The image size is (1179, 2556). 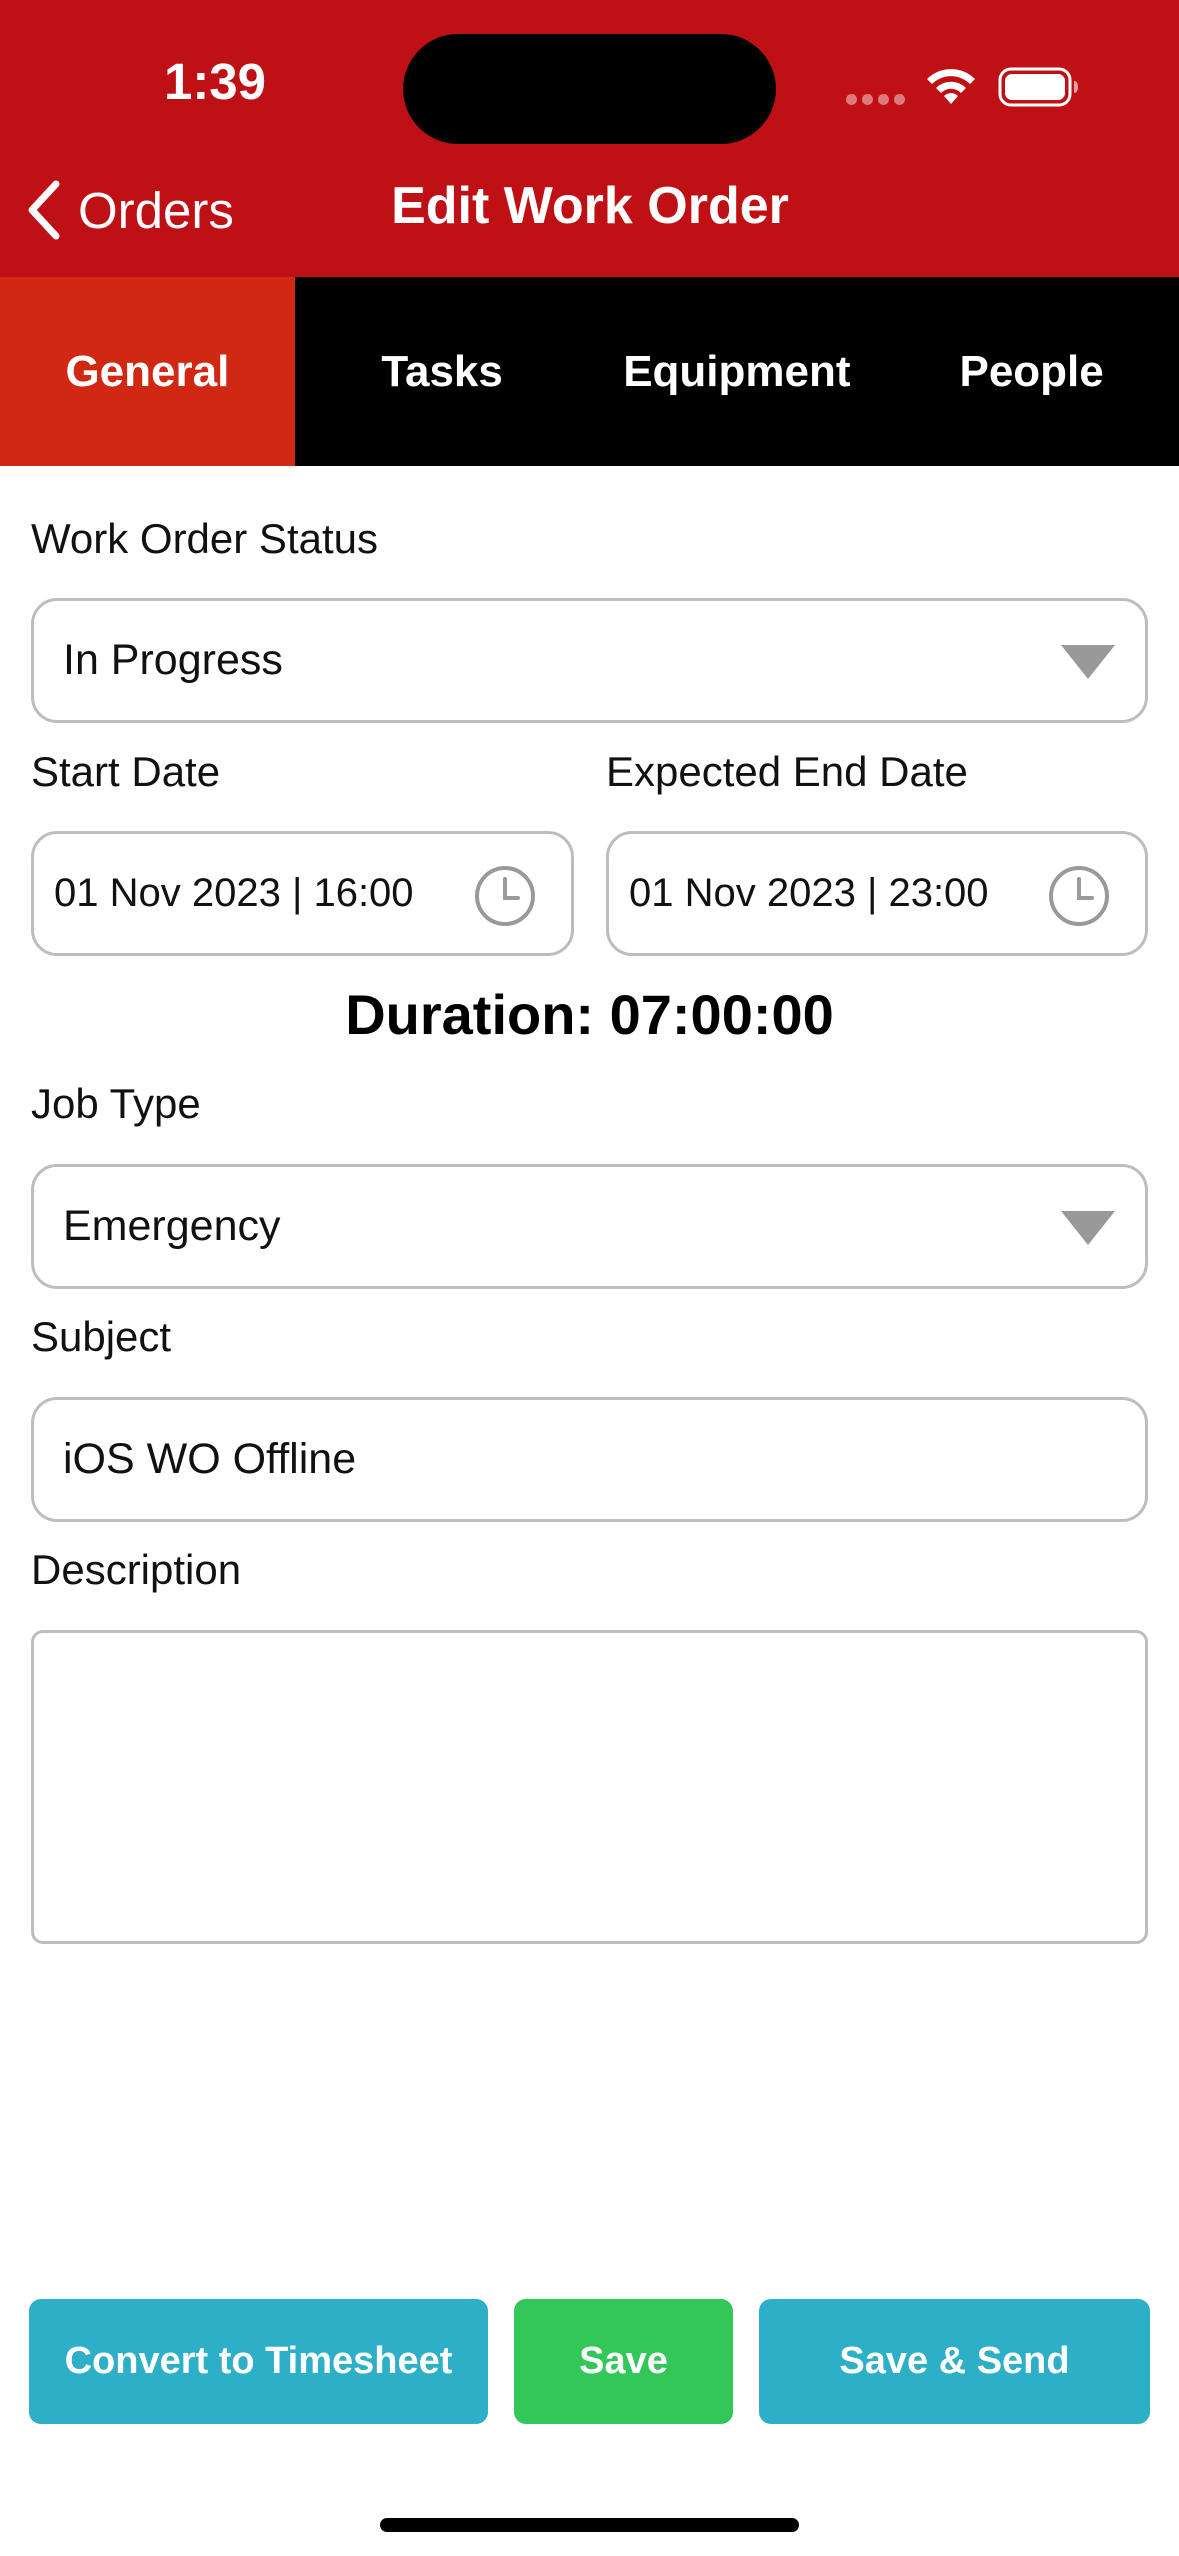 I want to click on dynamic-island, so click(x=589, y=89).